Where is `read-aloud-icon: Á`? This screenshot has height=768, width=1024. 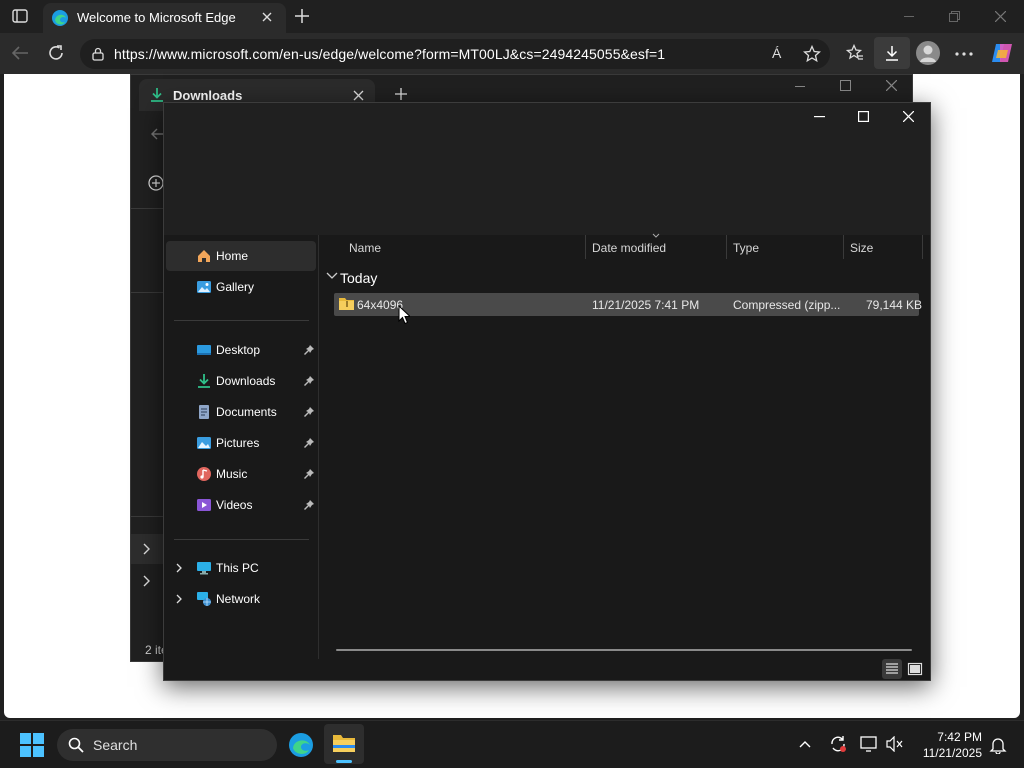
read-aloud-icon: Á is located at coordinates (776, 53).